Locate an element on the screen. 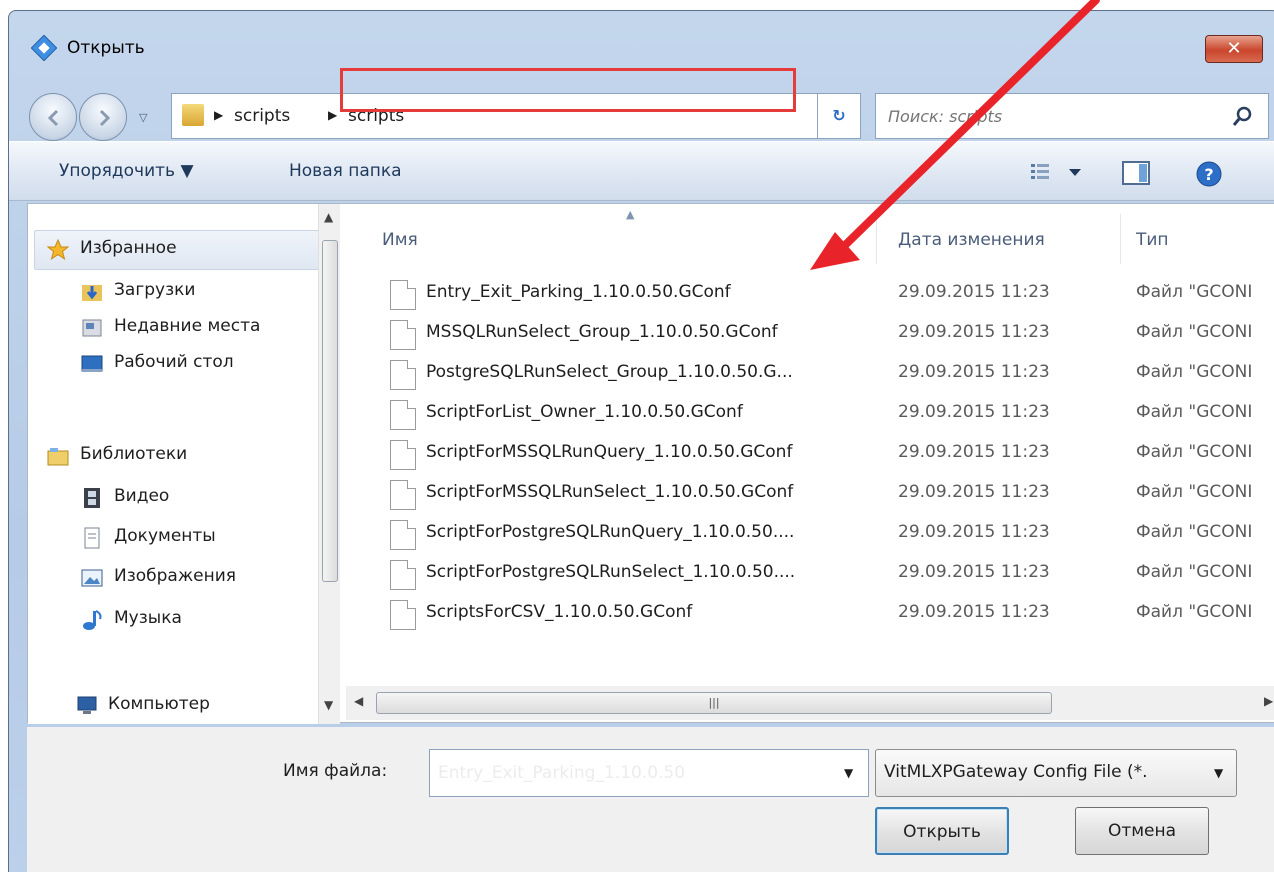 This screenshot has width=1274, height=872. sidebar-item-label: Рабочий стол is located at coordinates (174, 362).